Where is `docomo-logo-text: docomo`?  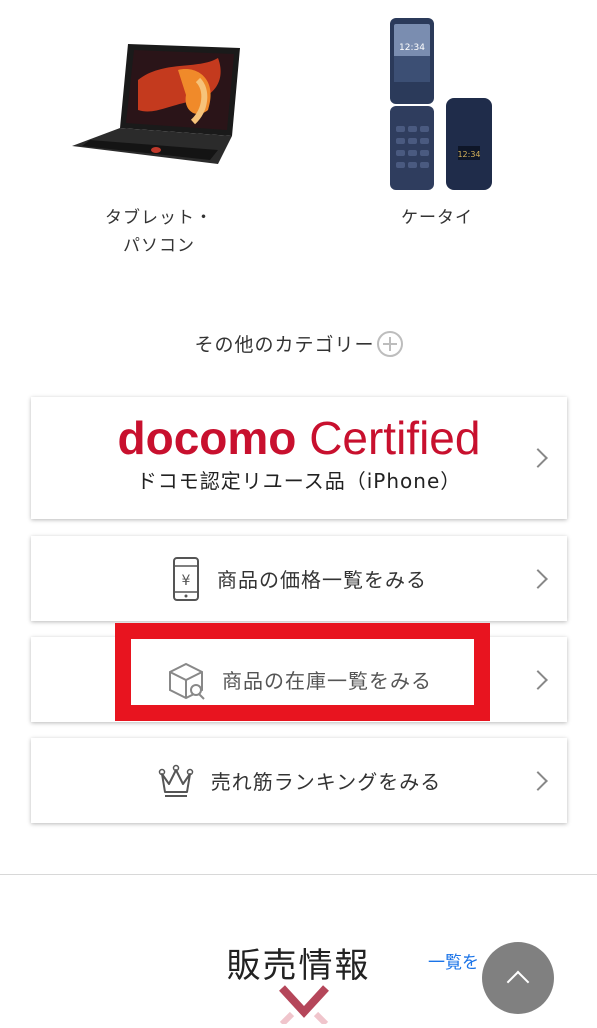 docomo-logo-text: docomo is located at coordinates (207, 438).